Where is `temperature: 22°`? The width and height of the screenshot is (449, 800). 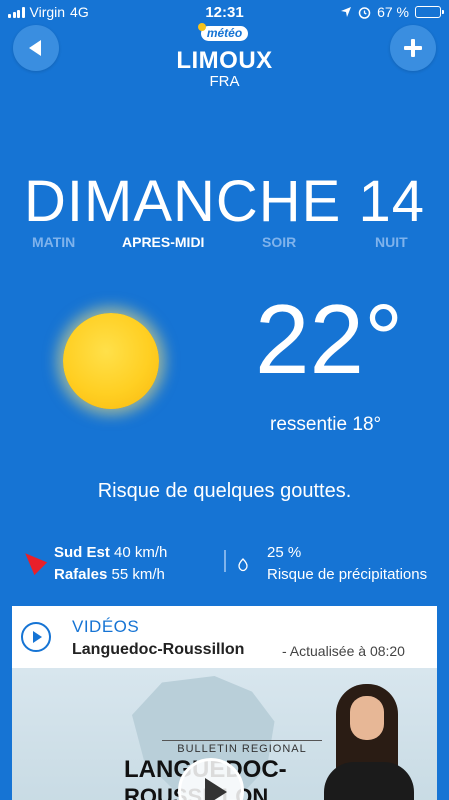 temperature: 22° is located at coordinates (329, 339).